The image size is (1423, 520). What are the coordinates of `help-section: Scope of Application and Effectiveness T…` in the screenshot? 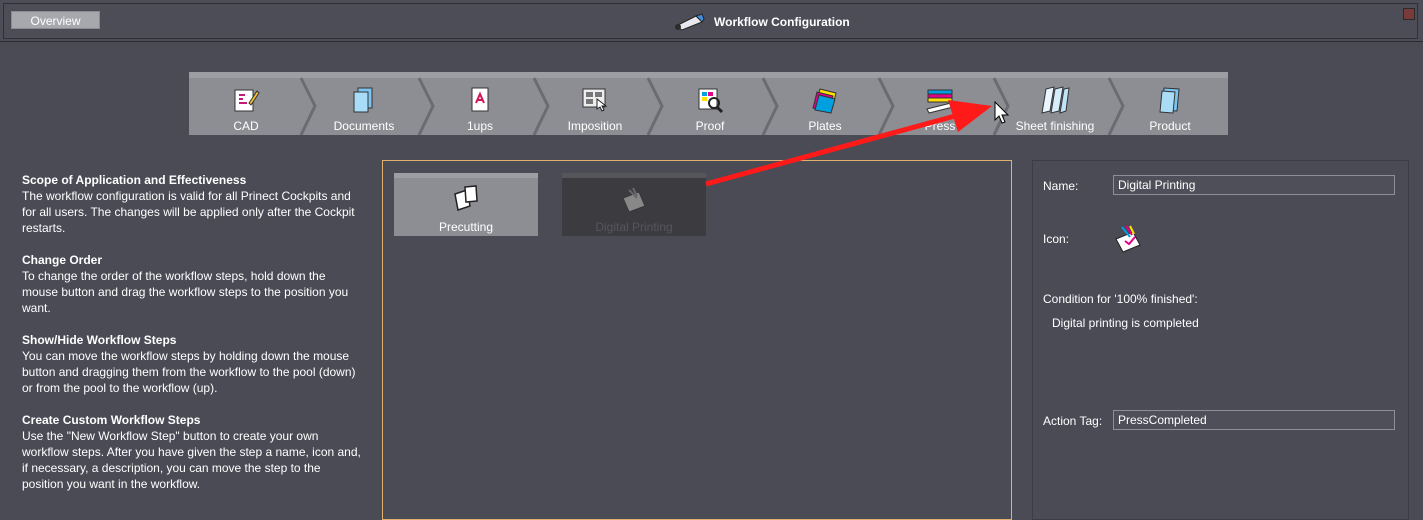 It's located at (188, 204).